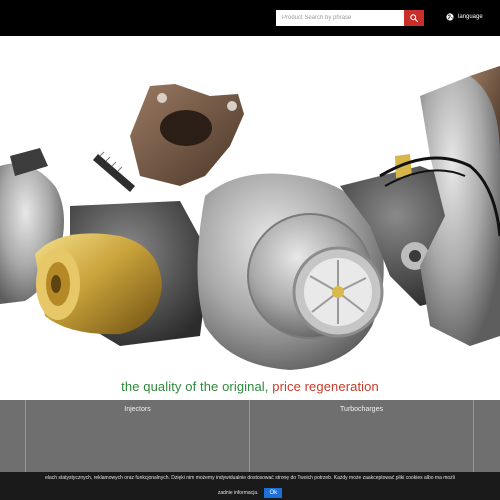  Describe the element at coordinates (450, 17) in the screenshot. I see `globe-icon` at that location.